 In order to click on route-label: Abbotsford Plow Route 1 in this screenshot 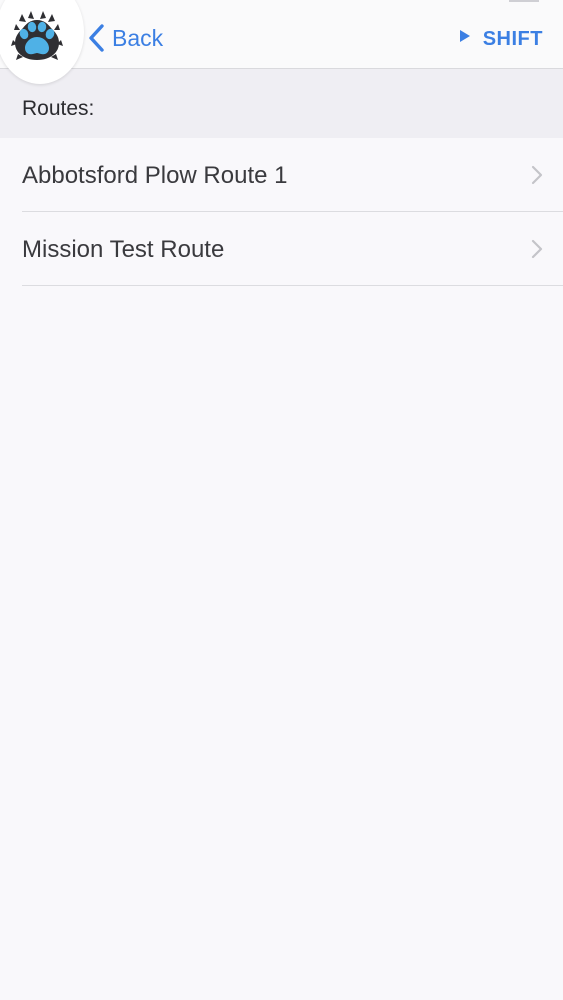, I will do `click(155, 175)`.